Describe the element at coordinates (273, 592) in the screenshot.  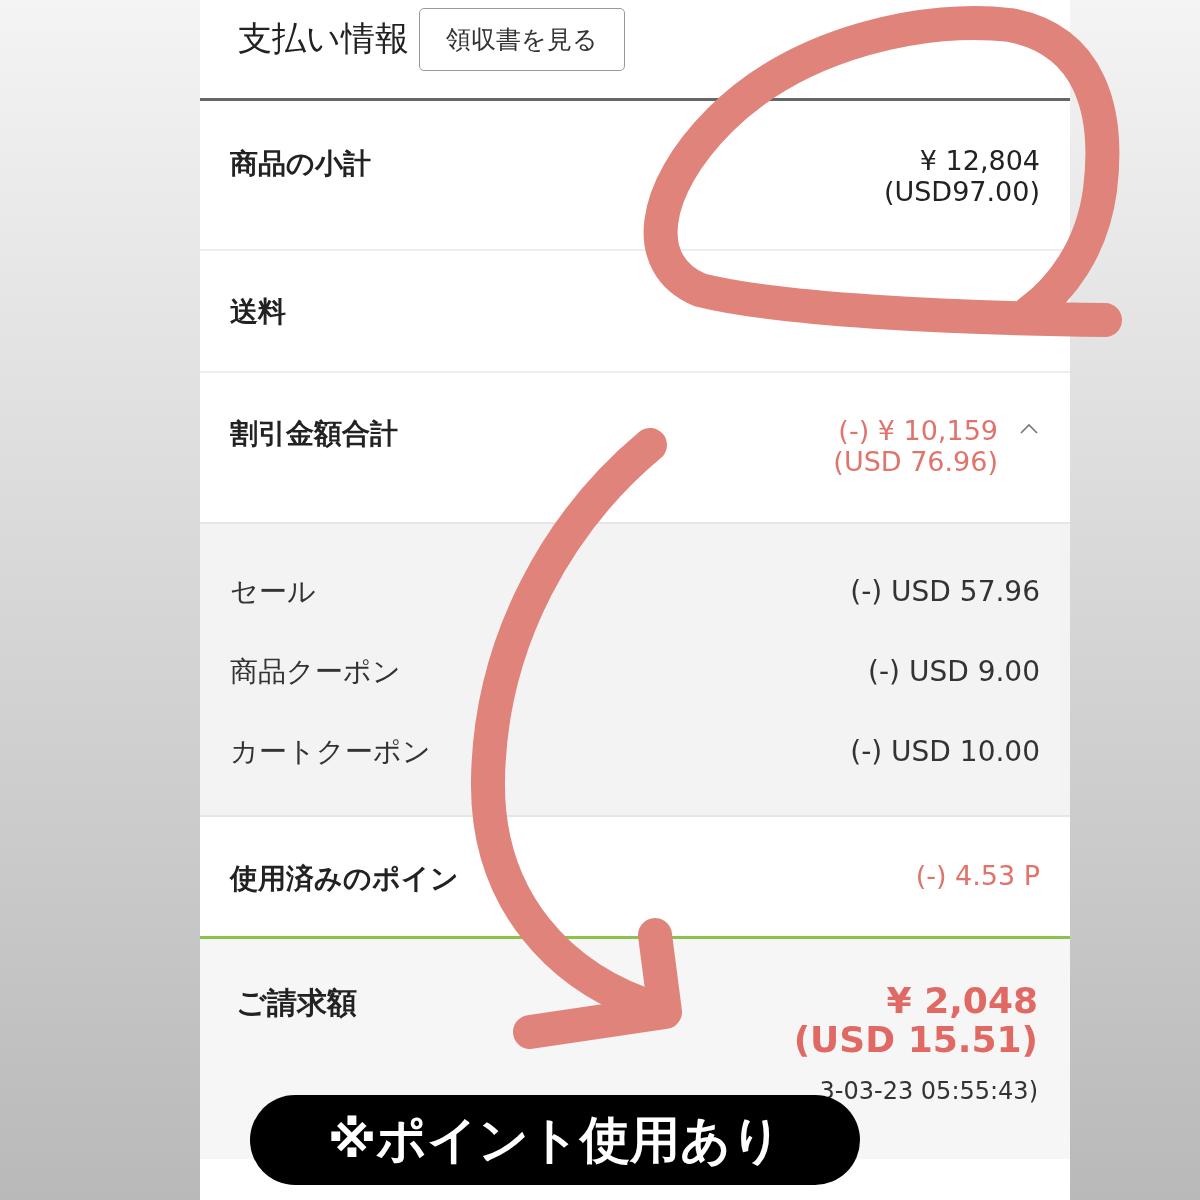
I see `discount-label: セール` at that location.